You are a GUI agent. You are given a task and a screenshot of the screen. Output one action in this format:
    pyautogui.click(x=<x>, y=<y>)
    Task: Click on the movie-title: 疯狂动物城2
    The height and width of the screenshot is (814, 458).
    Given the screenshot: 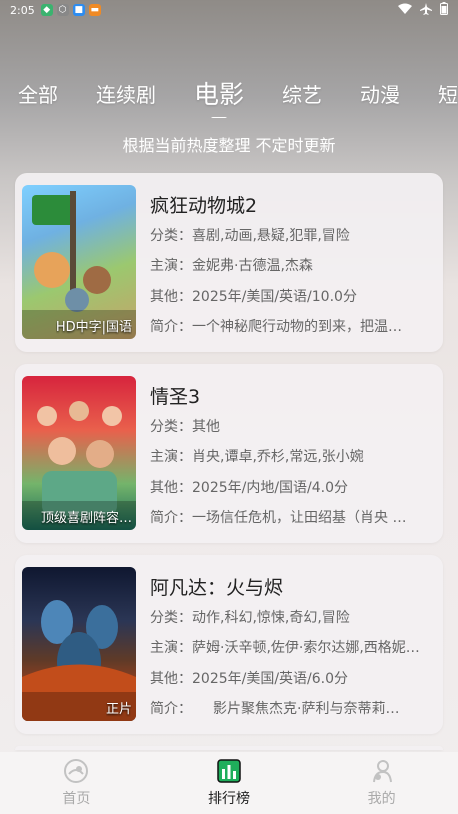 What is the action you would take?
    pyautogui.click(x=203, y=204)
    